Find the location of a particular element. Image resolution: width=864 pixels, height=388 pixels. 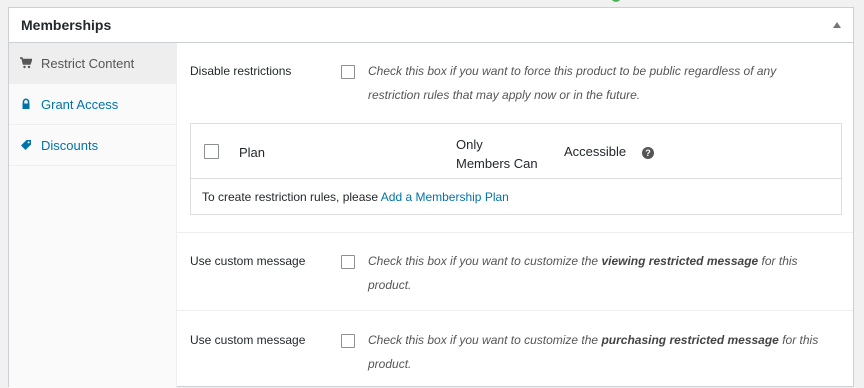

tab-restrict-content: Restrict Content is located at coordinates (92, 63).